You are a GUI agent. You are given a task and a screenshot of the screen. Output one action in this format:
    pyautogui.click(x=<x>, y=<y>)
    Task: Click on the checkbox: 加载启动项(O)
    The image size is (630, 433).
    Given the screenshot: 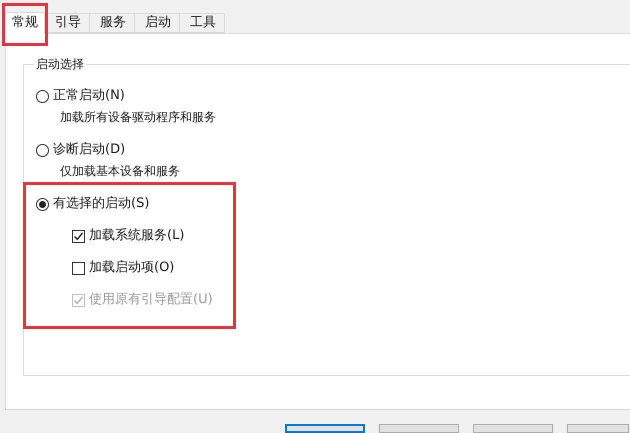 What is the action you would take?
    pyautogui.click(x=144, y=268)
    